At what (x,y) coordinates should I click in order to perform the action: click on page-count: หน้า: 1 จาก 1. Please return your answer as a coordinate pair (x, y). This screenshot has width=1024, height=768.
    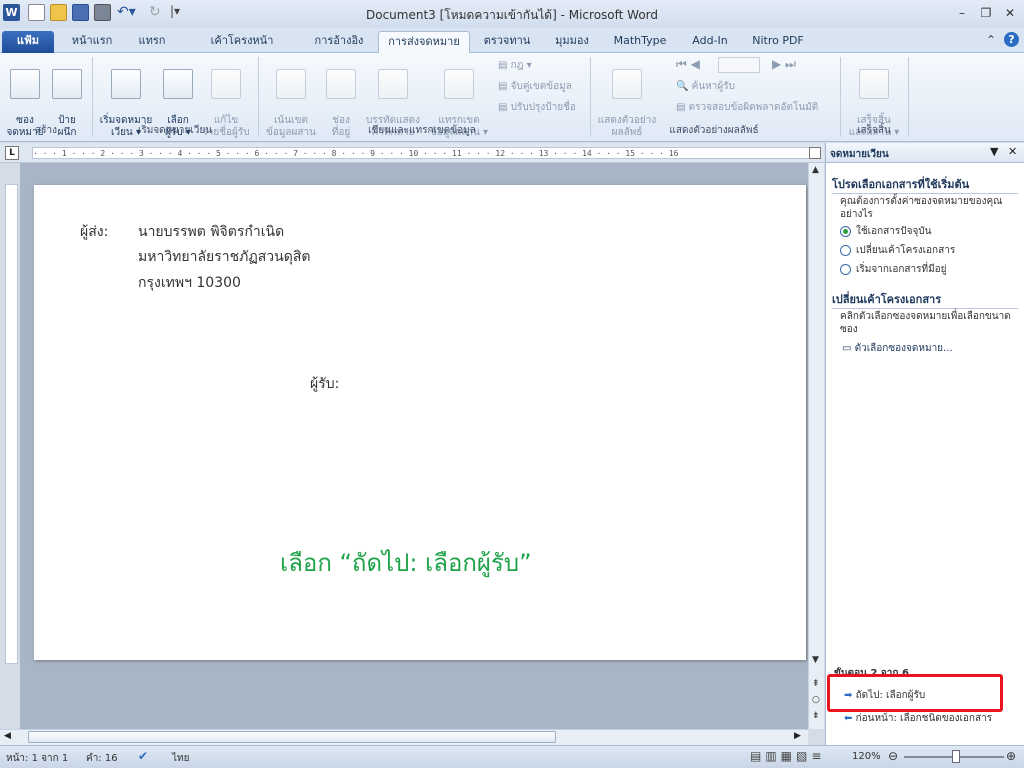
    Looking at the image, I should click on (37, 758).